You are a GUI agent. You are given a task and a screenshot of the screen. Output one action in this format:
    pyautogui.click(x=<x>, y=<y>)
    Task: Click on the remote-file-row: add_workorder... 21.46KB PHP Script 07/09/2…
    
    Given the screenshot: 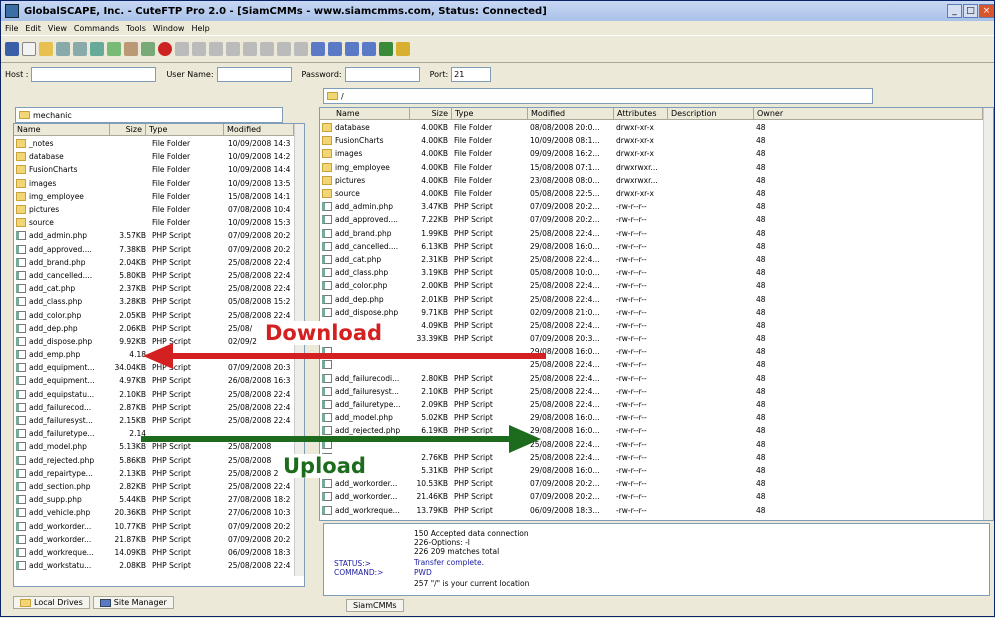 What is the action you would take?
    pyautogui.click(x=651, y=496)
    